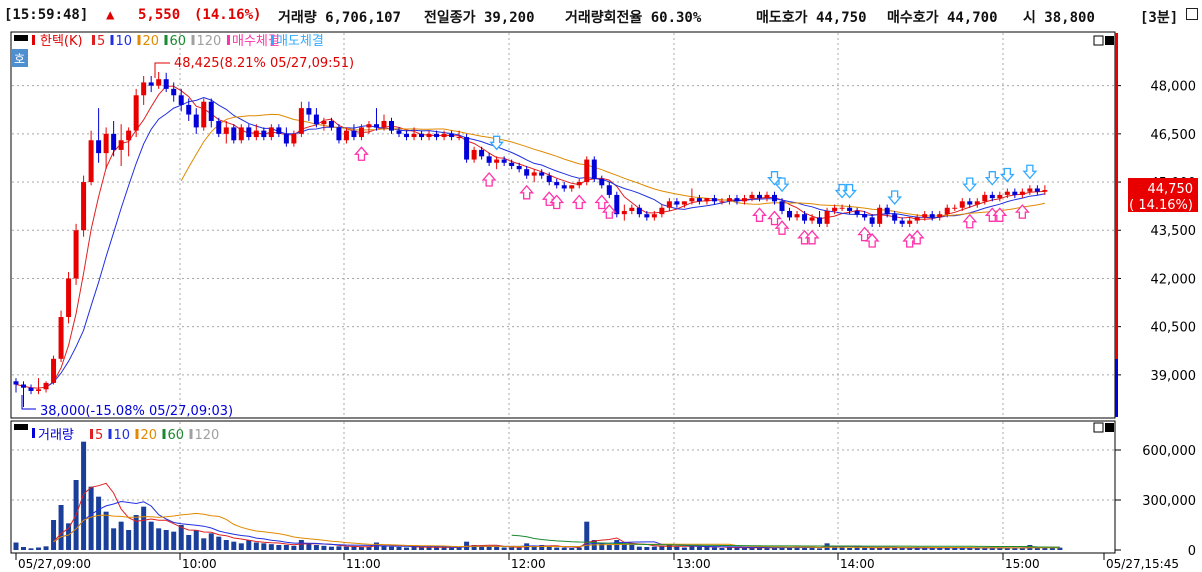 Image resolution: width=1202 pixels, height=572 pixels. Describe the element at coordinates (1098, 40) in the screenshot. I see `price-panel-window-icon` at that location.